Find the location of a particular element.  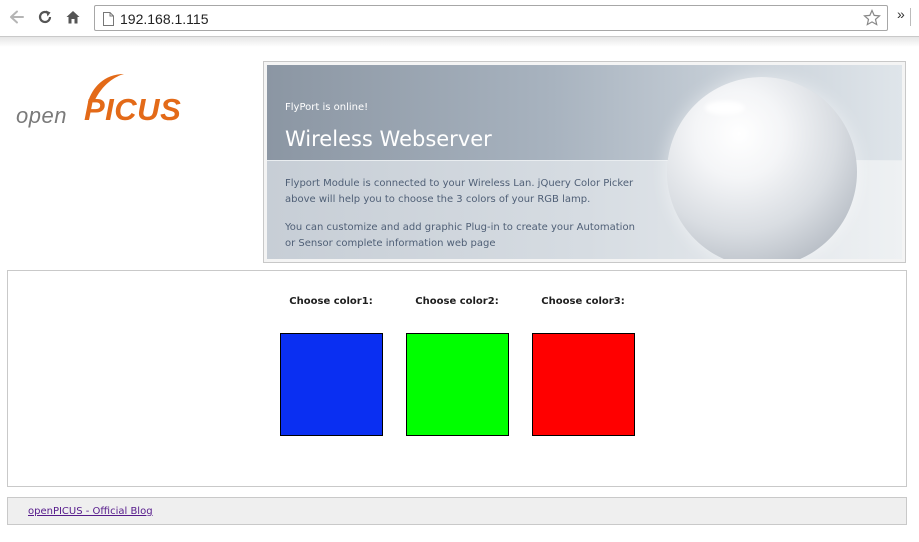

home-icon is located at coordinates (73, 17).